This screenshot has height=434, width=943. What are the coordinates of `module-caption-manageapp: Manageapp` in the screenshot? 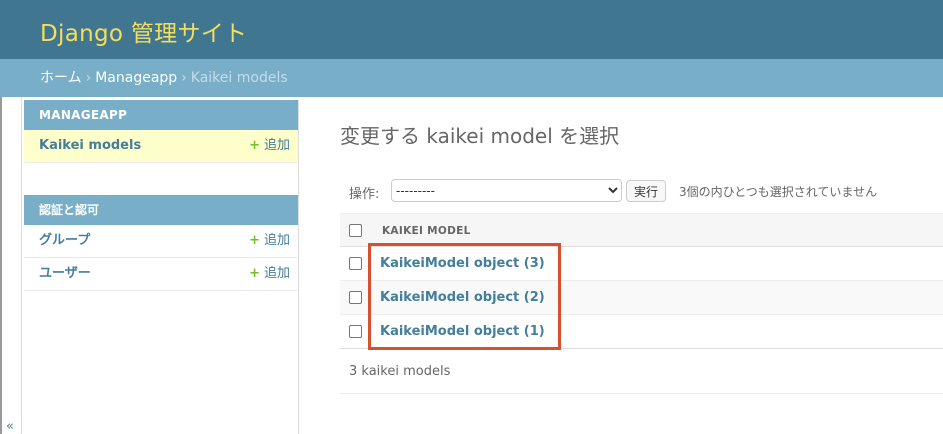 It's located at (161, 115).